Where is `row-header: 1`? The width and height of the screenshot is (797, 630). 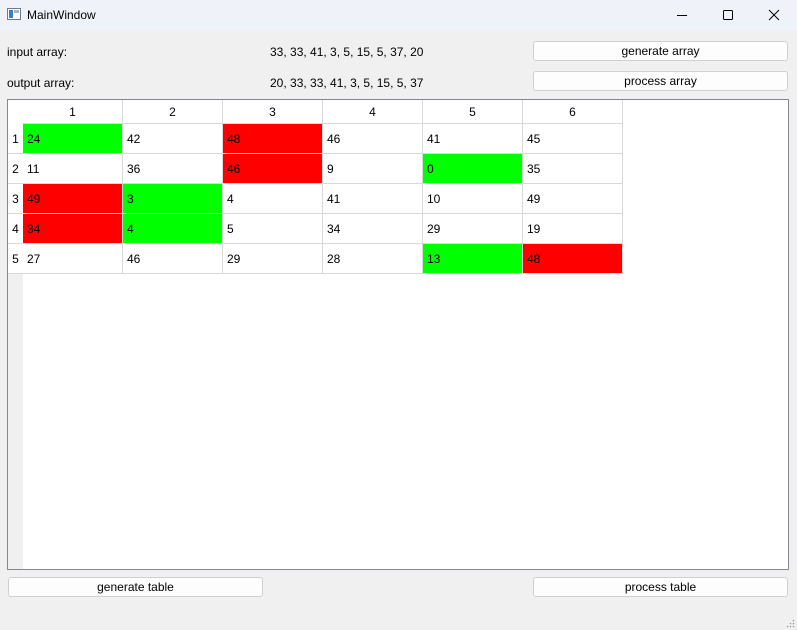 row-header: 1 is located at coordinates (15, 139).